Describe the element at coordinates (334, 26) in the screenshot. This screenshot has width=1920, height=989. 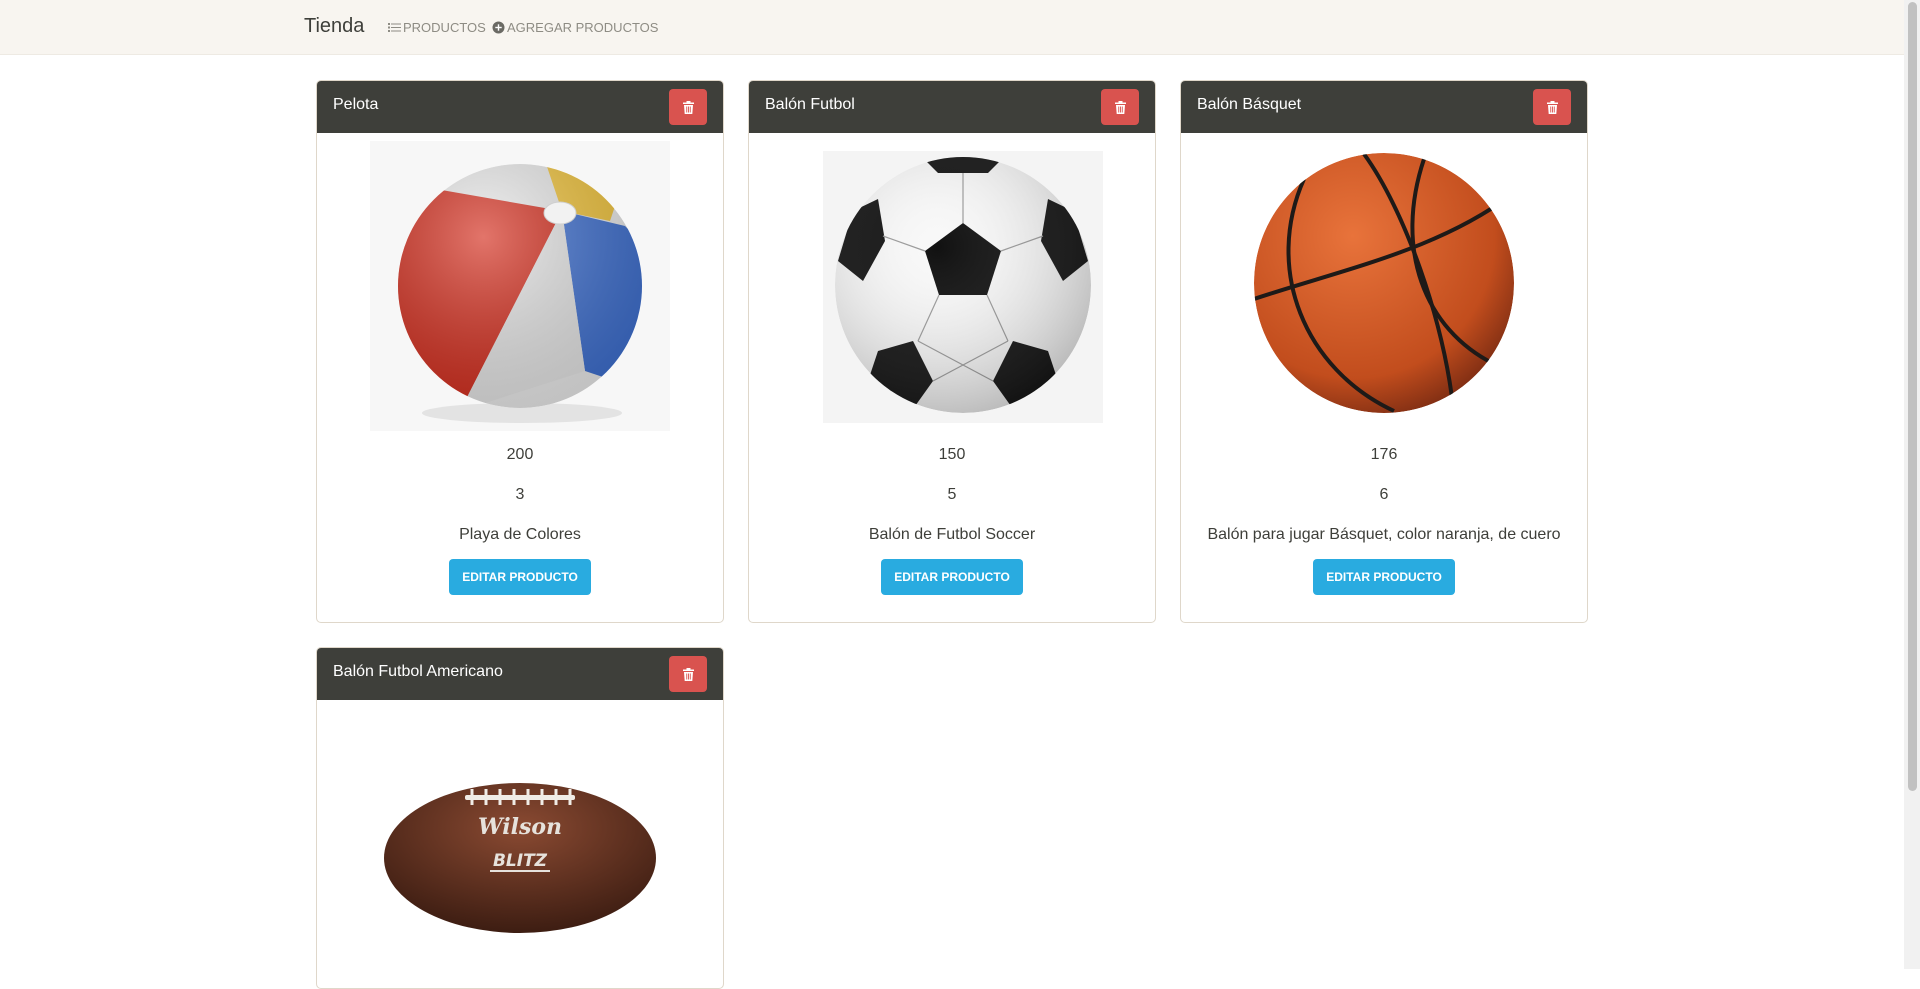
I see `brand-link: Tienda` at that location.